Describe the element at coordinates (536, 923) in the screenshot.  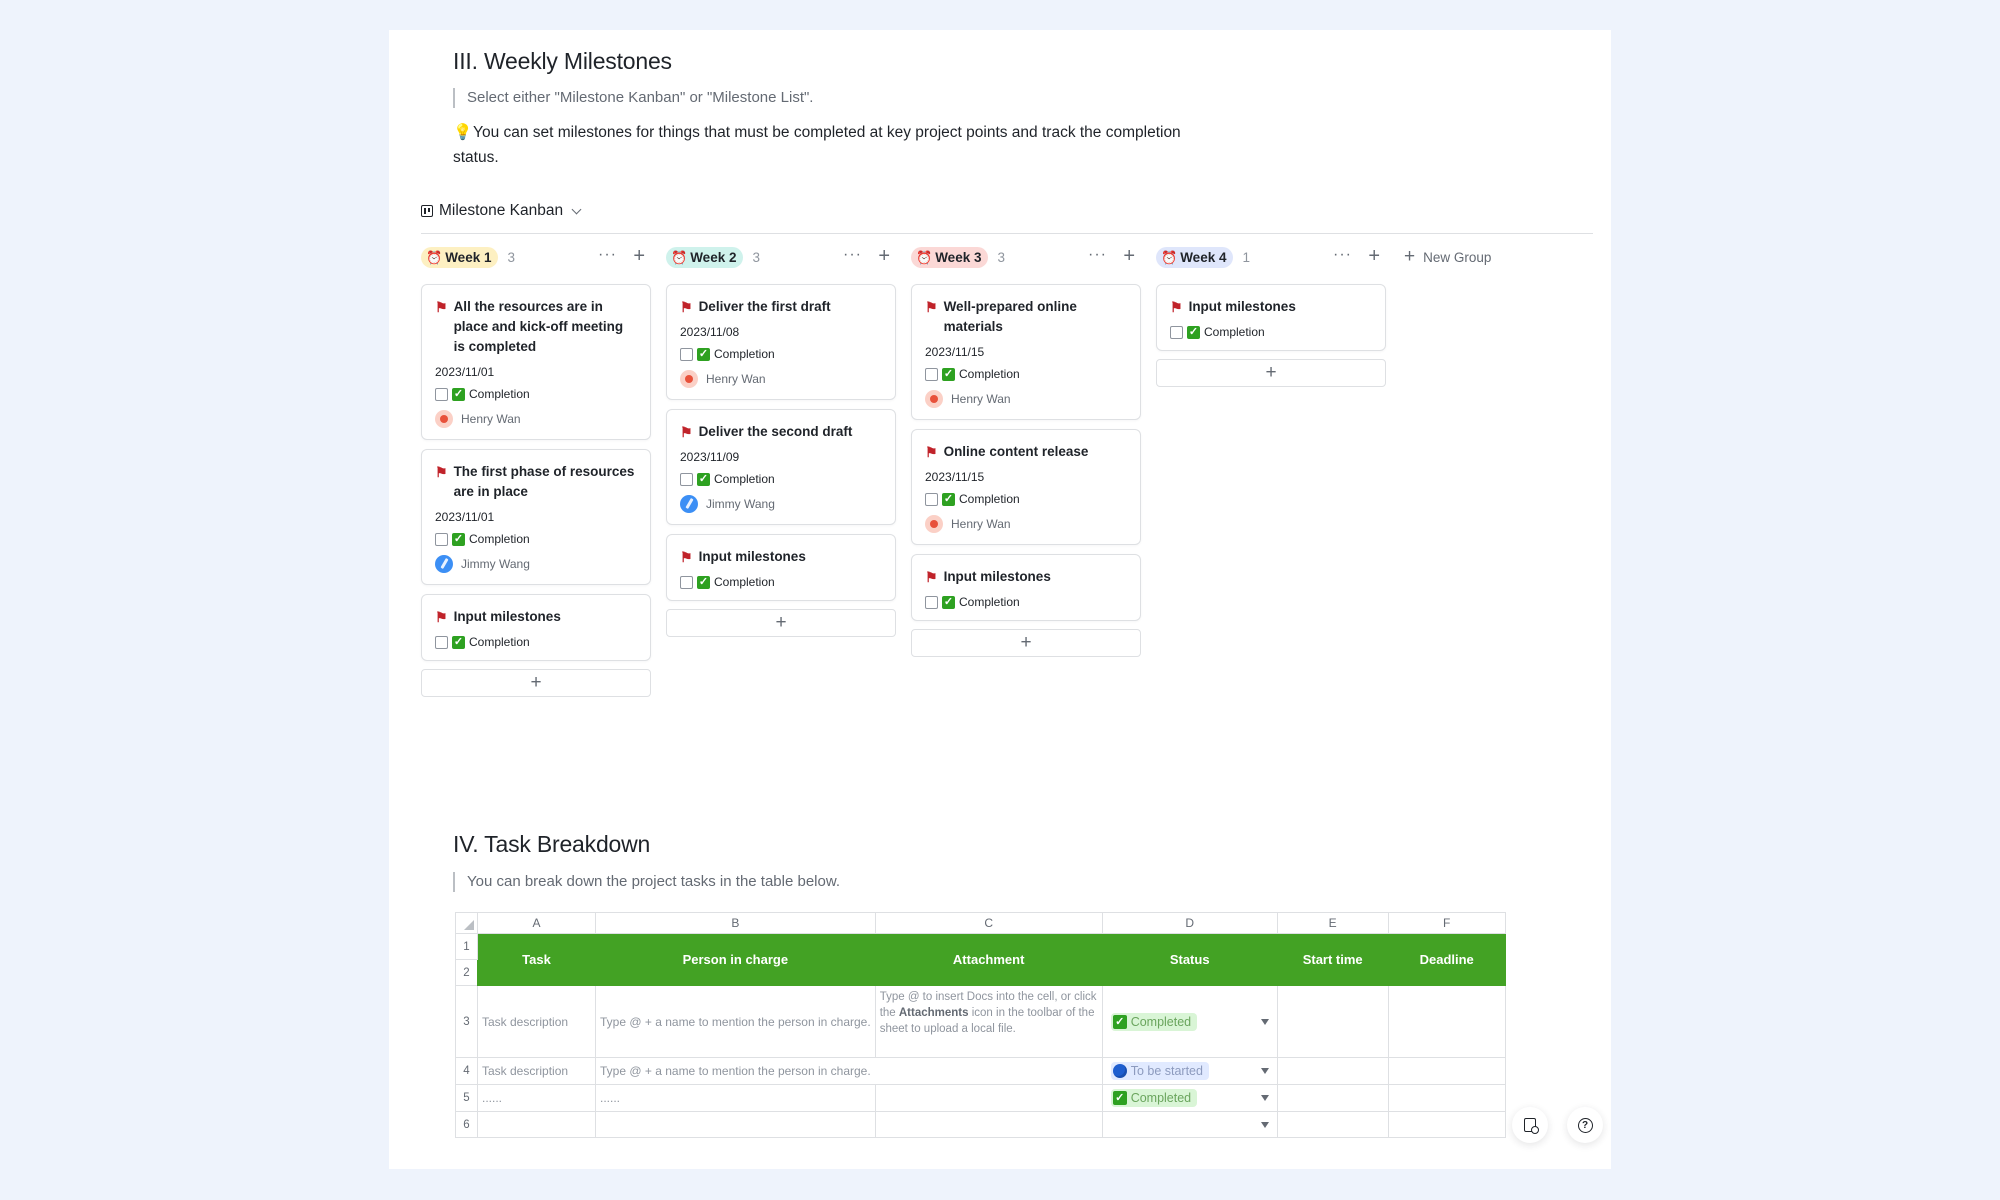
I see `column-letter: A` at that location.